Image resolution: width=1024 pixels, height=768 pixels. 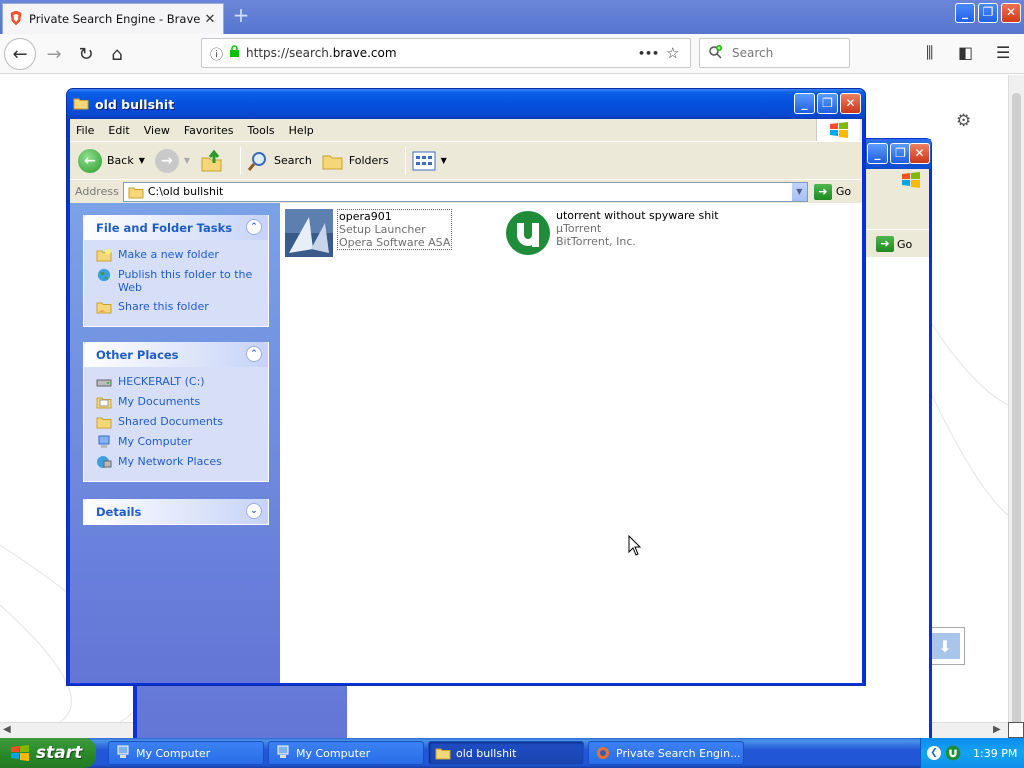 I want to click on bg-close-button: ✕, so click(x=919, y=153).